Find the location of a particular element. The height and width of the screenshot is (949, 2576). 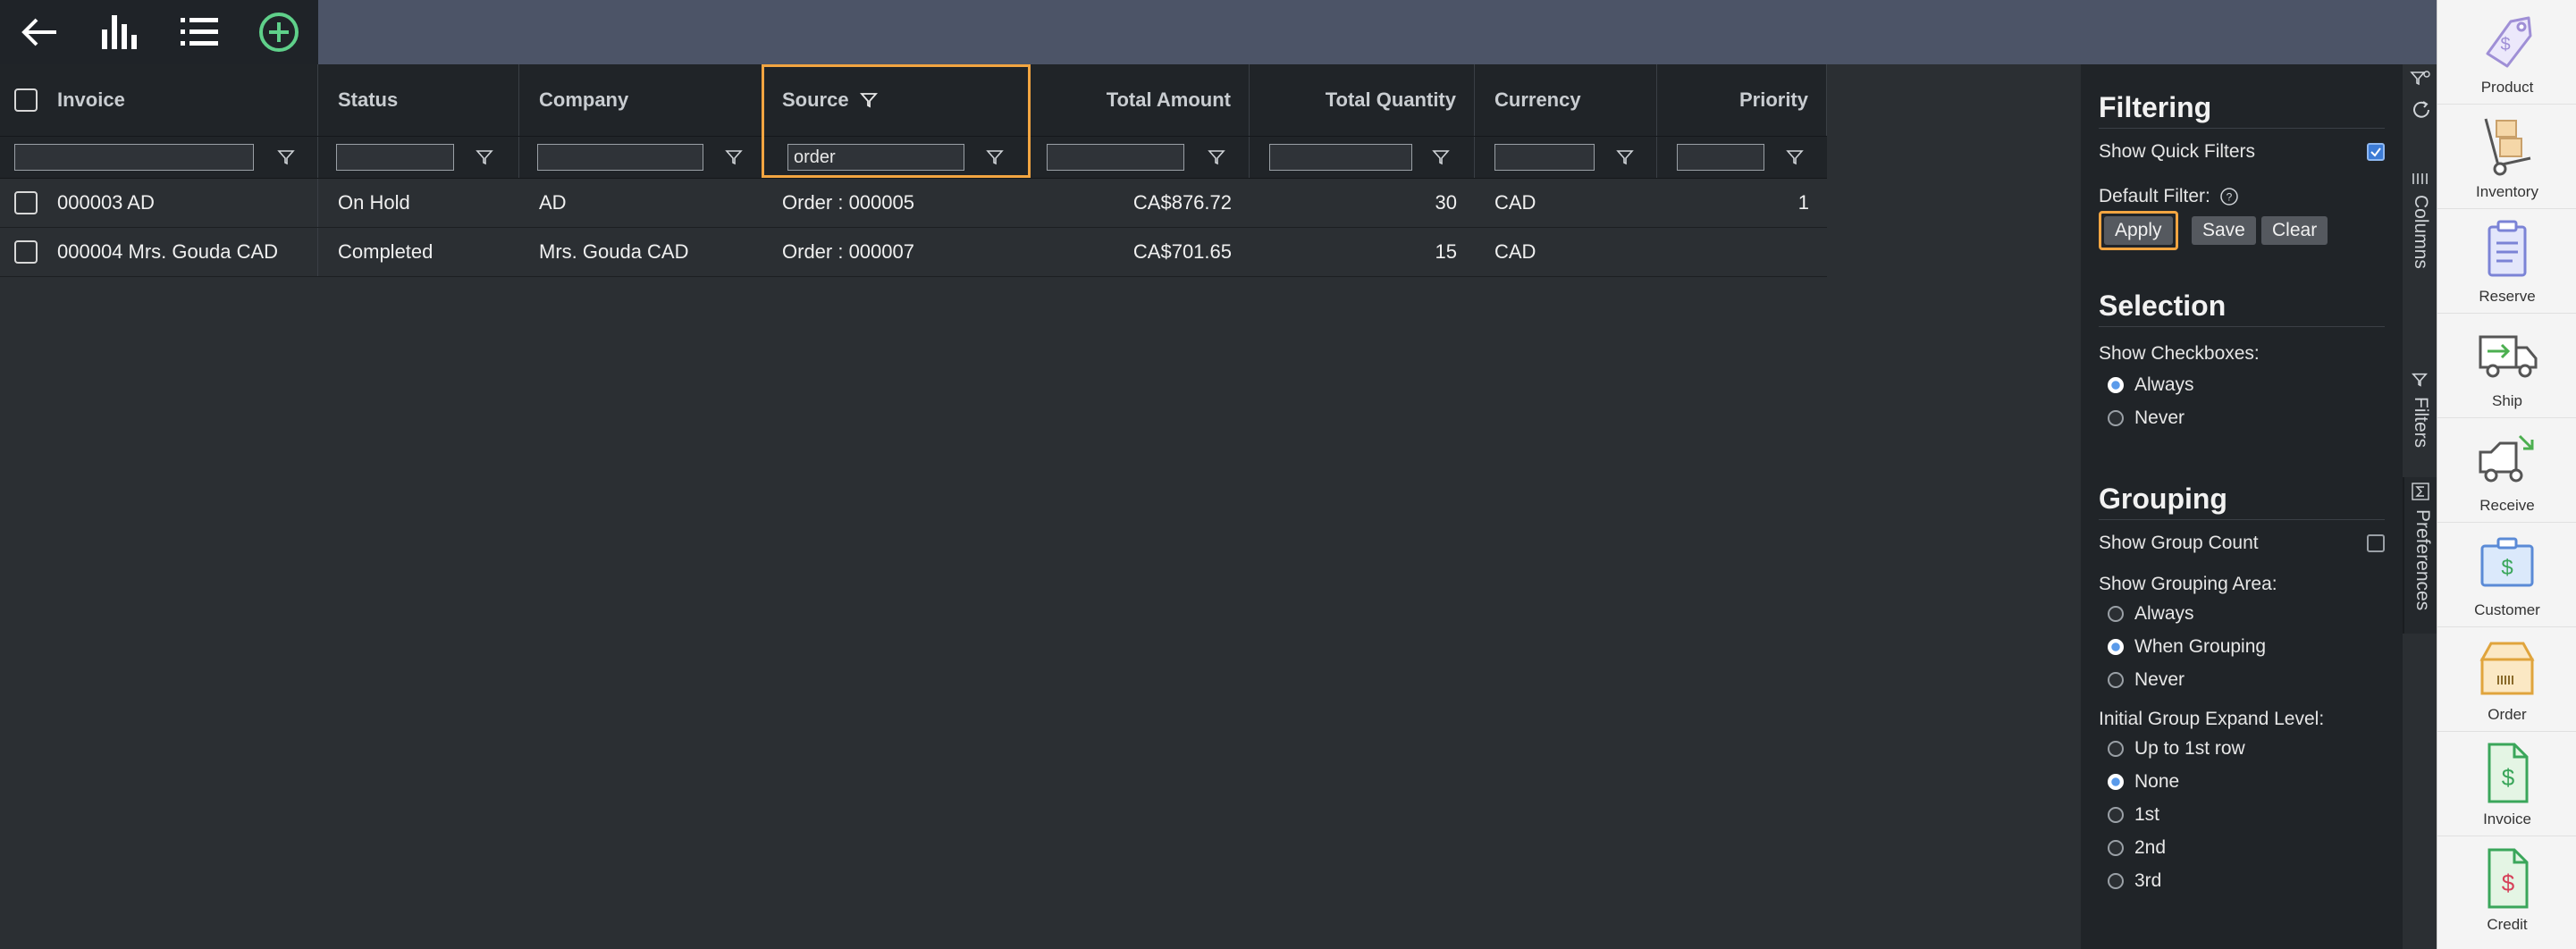

toolbar-buttons is located at coordinates (159, 32).